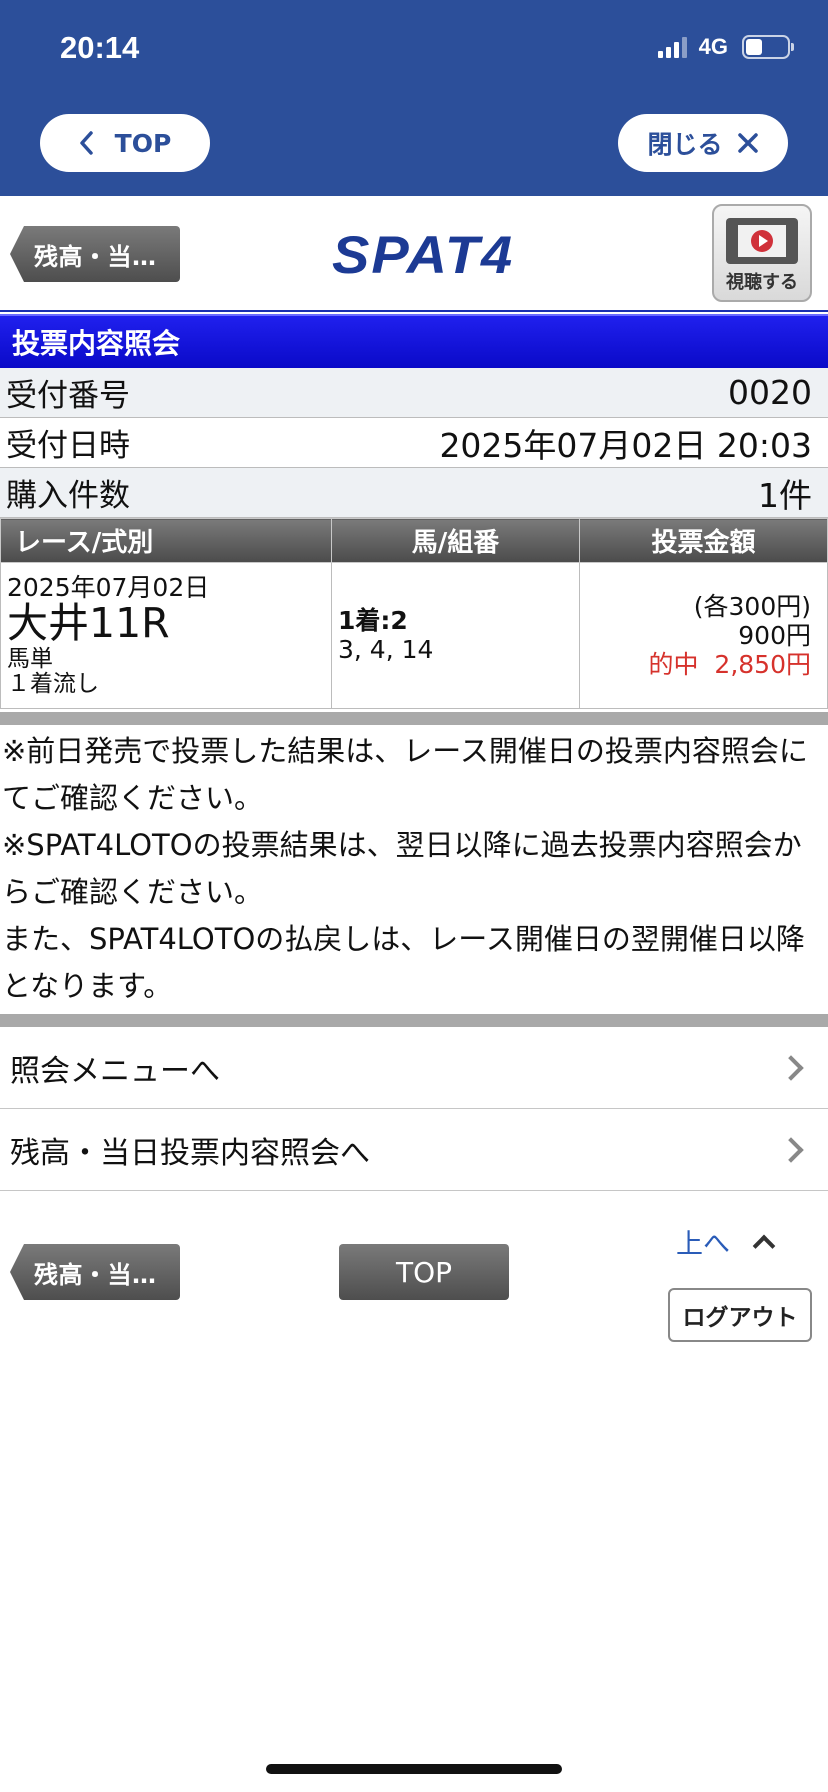  Describe the element at coordinates (414, 1769) in the screenshot. I see `home-indicator` at that location.